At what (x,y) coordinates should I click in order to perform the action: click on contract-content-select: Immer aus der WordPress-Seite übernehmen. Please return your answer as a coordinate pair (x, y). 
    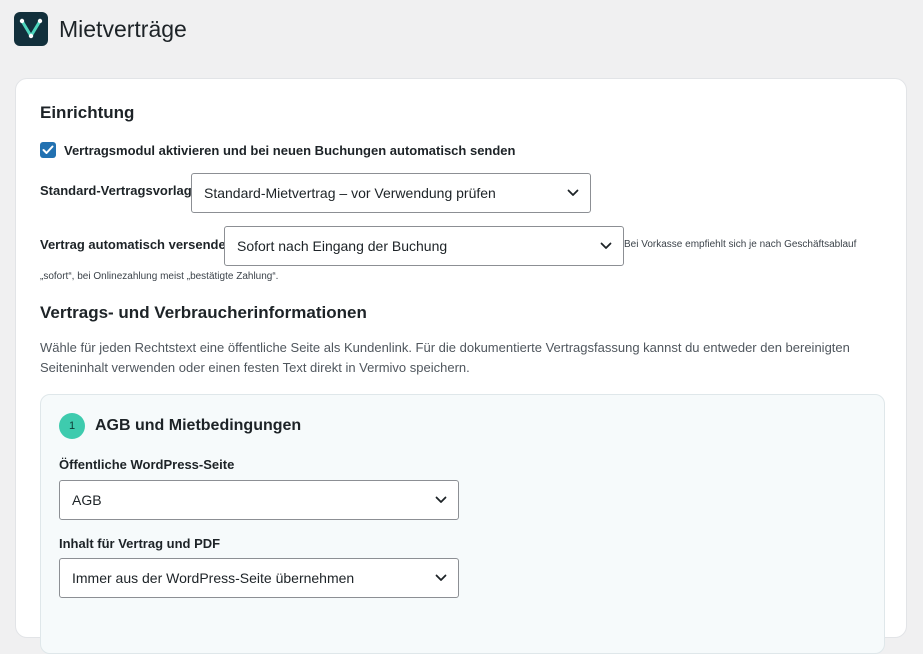
    Looking at the image, I should click on (259, 578).